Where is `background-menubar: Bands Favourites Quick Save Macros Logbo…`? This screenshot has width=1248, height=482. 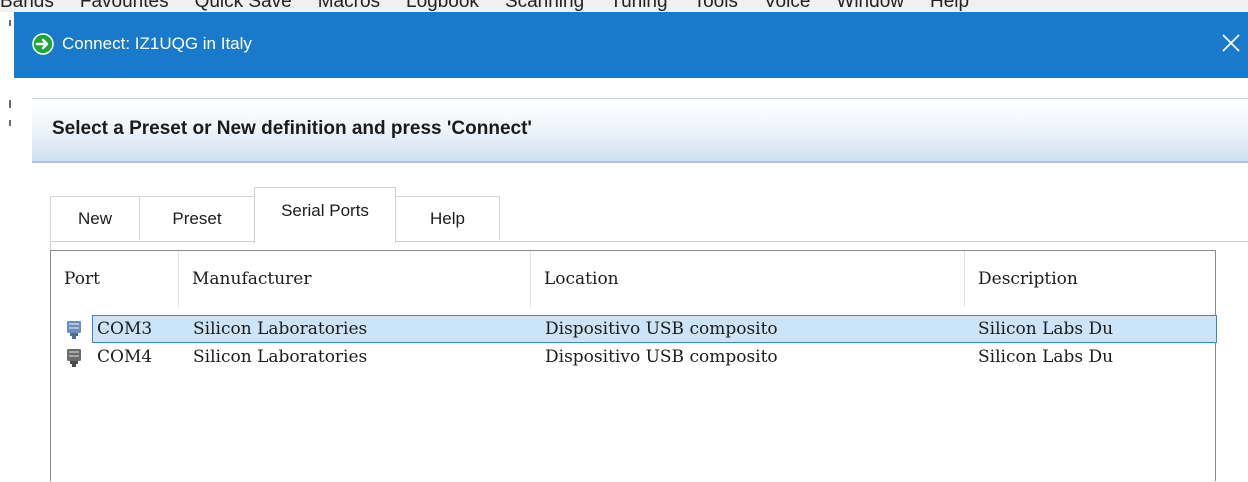 background-menubar: Bands Favourites Quick Save Macros Logbo… is located at coordinates (624, 6).